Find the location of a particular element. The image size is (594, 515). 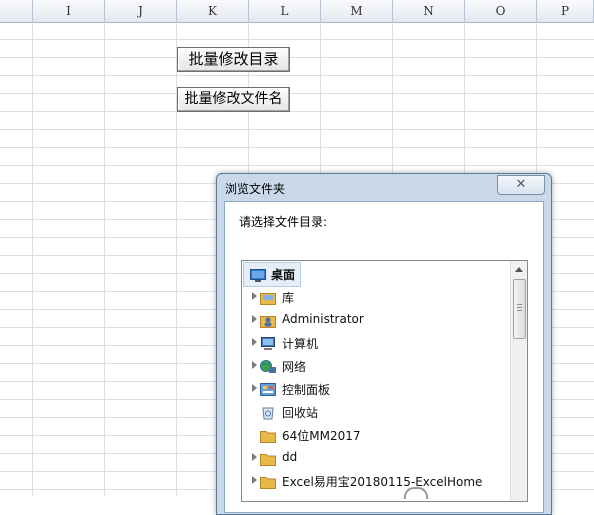

tree-item-control-panel: 控制面板 is located at coordinates (376, 389).